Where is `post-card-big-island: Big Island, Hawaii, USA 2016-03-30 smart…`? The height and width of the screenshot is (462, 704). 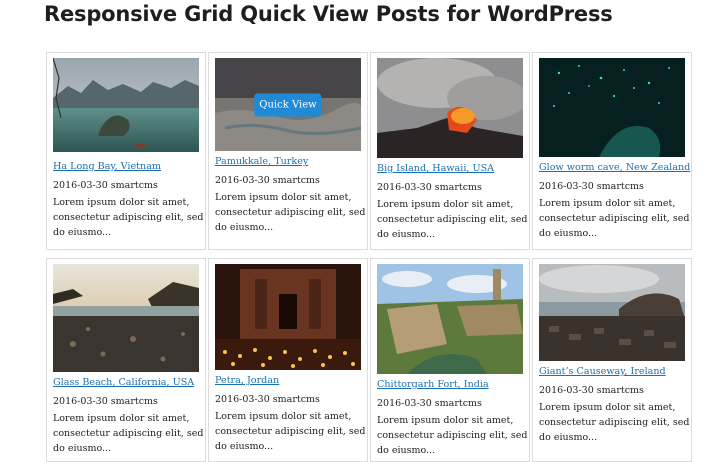 post-card-big-island: Big Island, Hawaii, USA 2016-03-30 smart… is located at coordinates (450, 151).